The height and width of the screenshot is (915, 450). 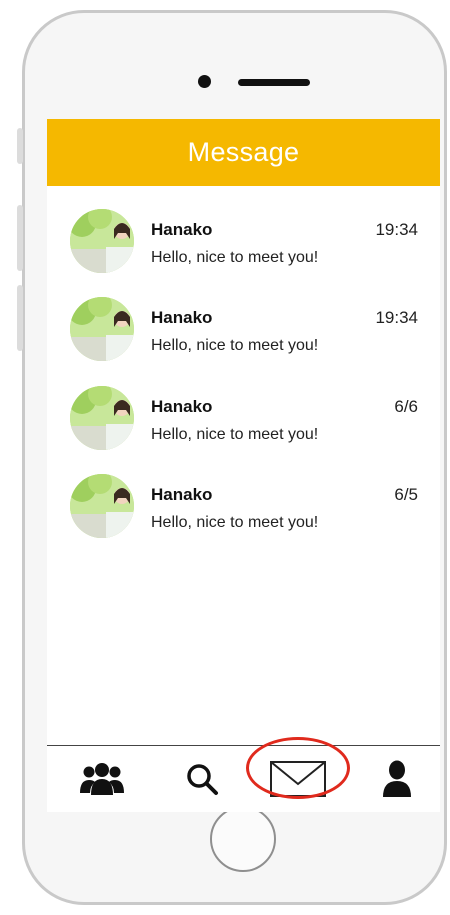 What do you see at coordinates (243, 774) in the screenshot?
I see `tab-bar` at bounding box center [243, 774].